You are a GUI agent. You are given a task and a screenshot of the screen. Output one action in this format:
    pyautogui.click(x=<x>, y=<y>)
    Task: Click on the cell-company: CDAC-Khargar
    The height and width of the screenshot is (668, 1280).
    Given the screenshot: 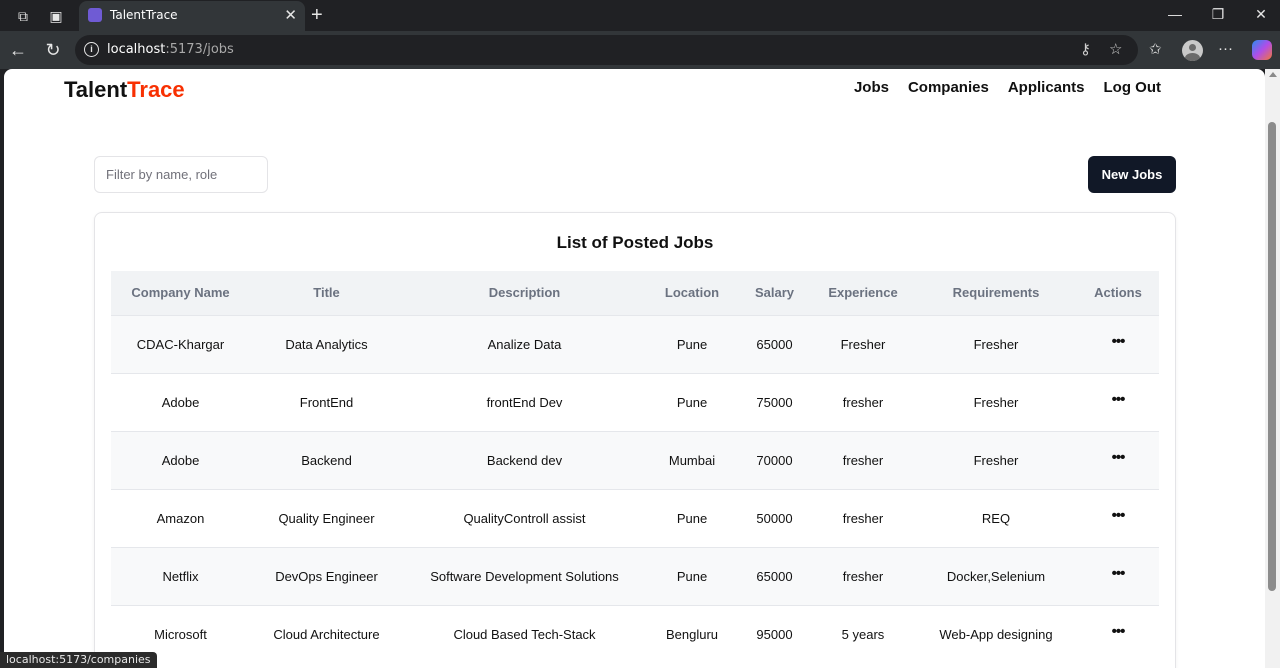 What is the action you would take?
    pyautogui.click(x=180, y=343)
    